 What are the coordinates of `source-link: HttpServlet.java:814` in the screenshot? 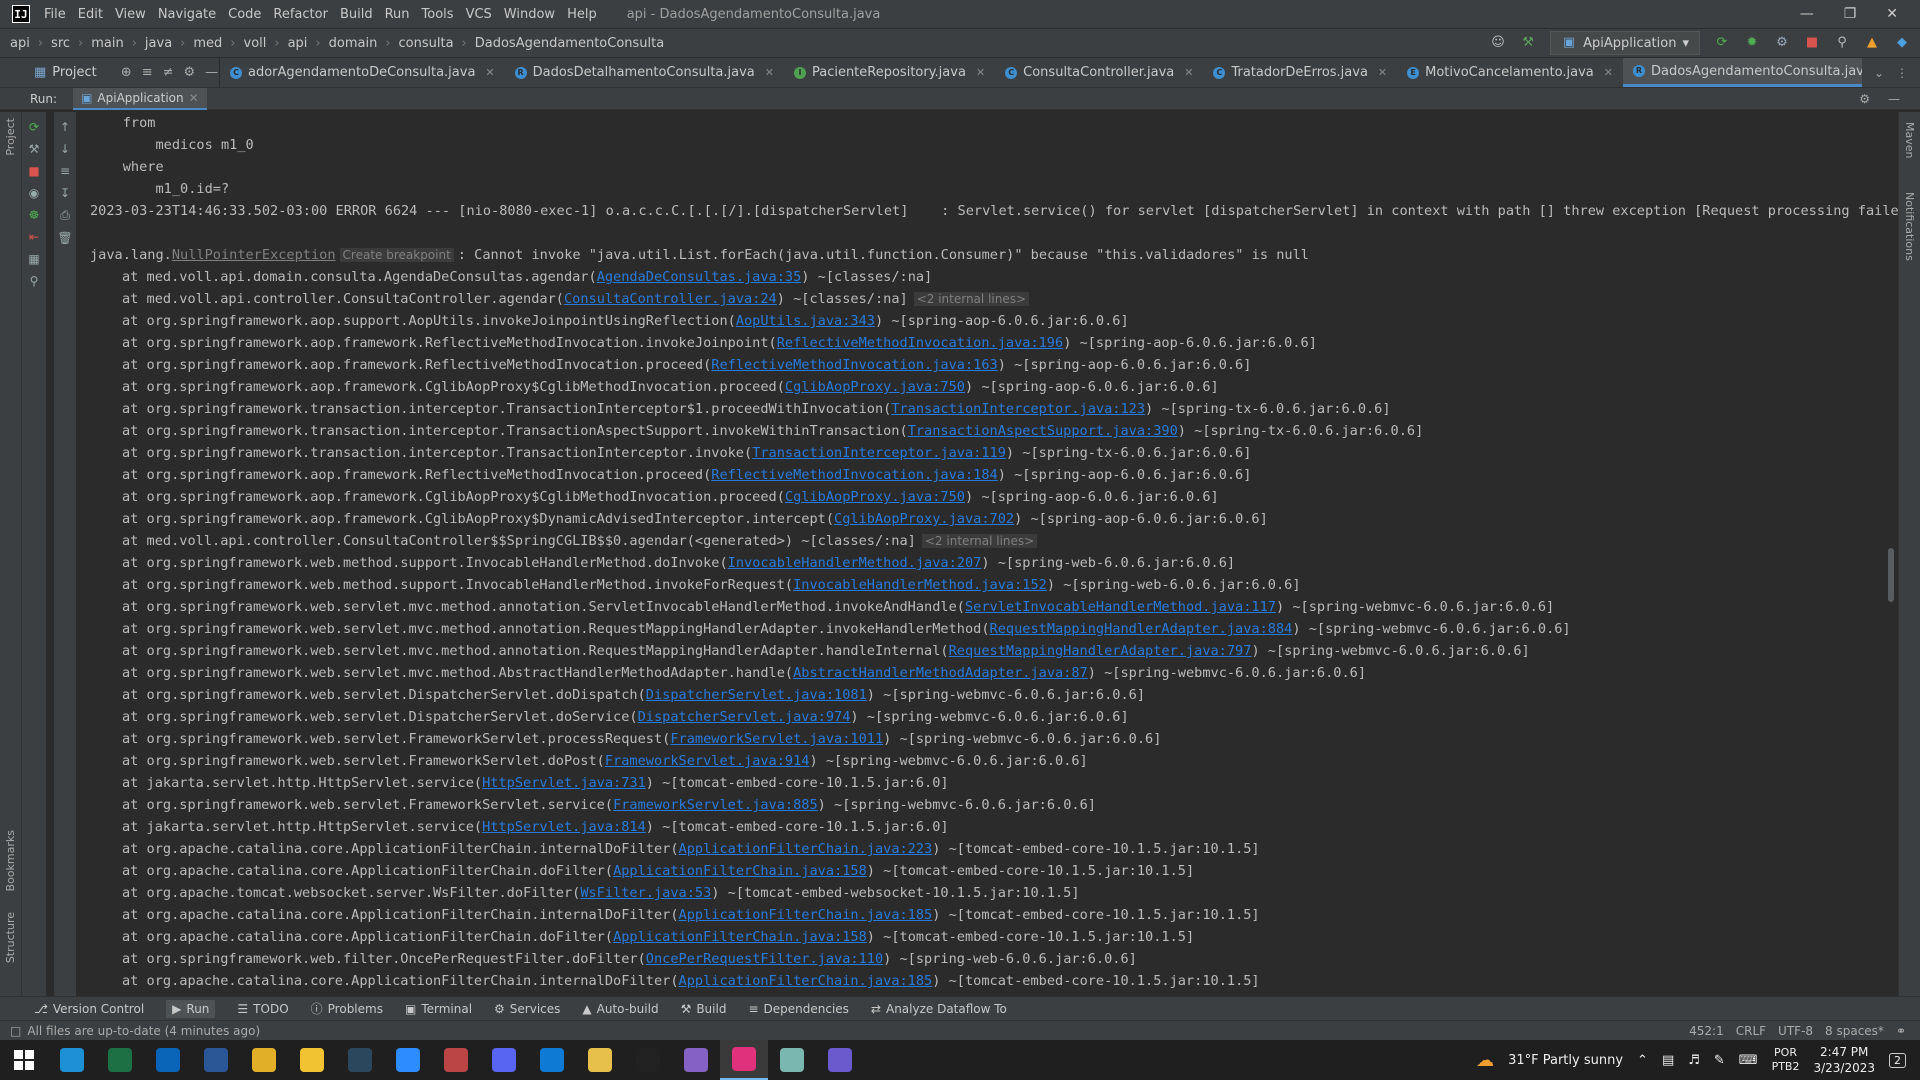 It's located at (564, 827).